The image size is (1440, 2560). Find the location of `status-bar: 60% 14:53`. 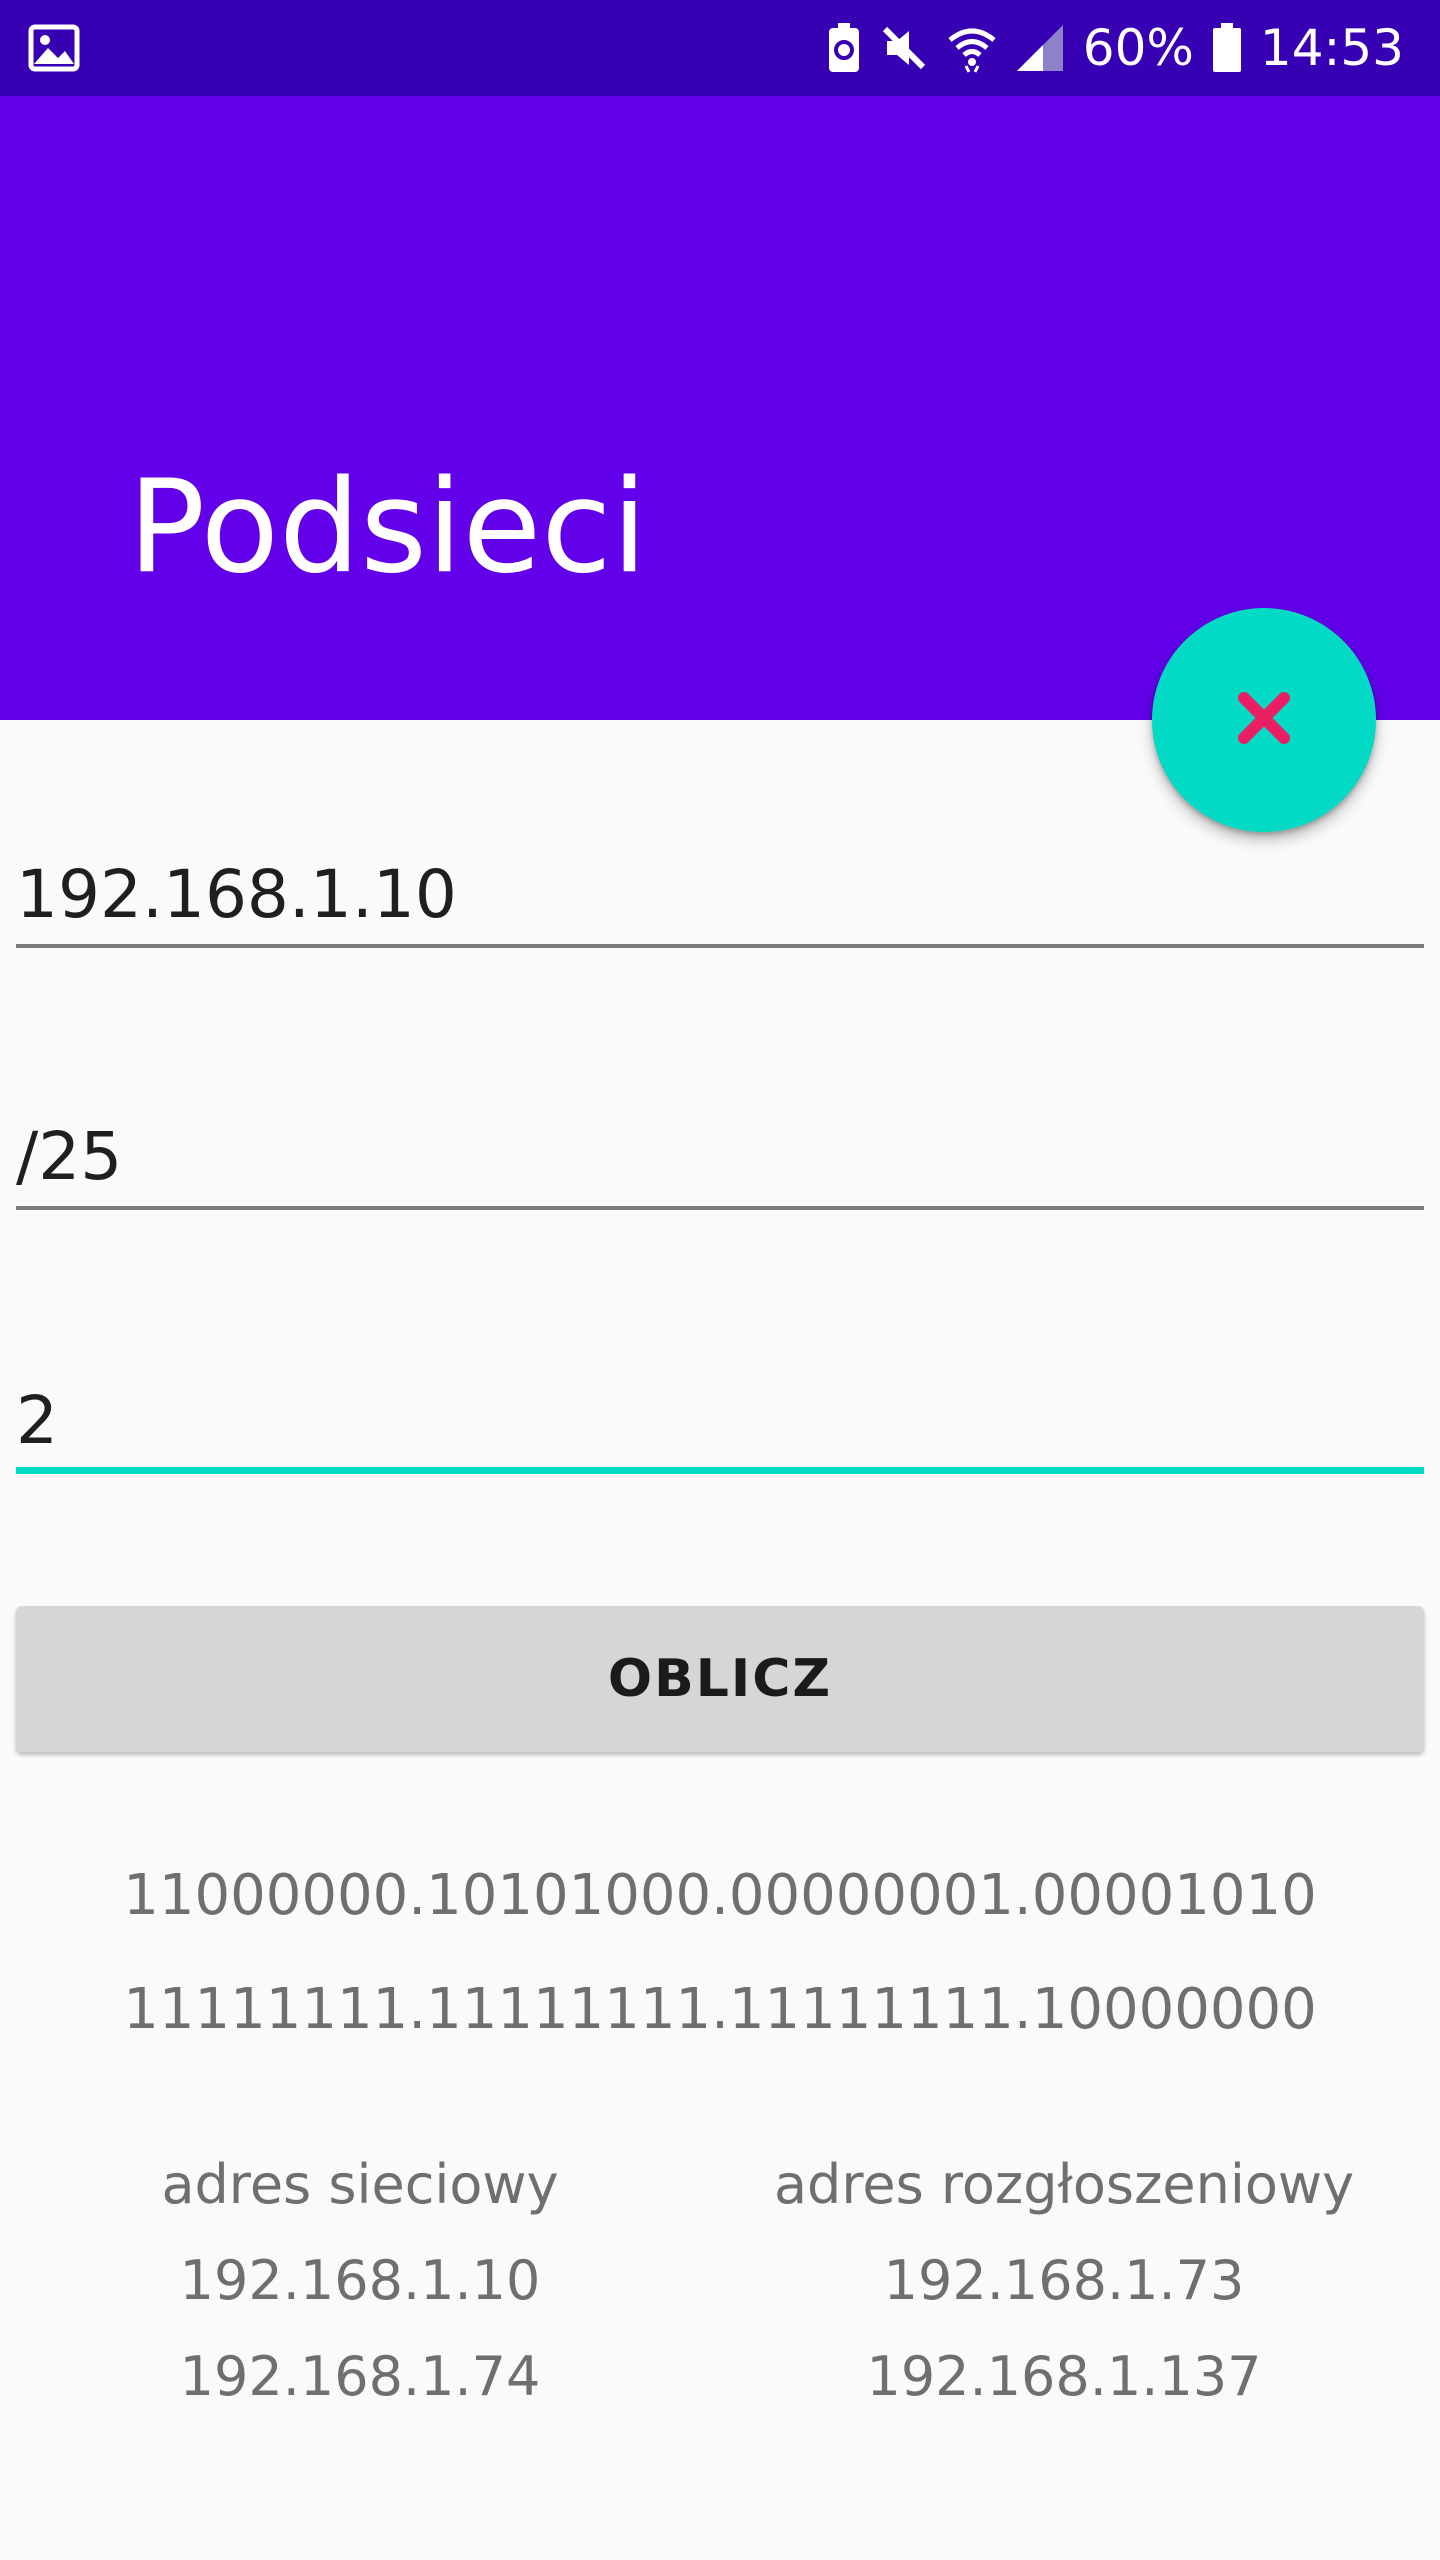

status-bar: 60% 14:53 is located at coordinates (720, 48).